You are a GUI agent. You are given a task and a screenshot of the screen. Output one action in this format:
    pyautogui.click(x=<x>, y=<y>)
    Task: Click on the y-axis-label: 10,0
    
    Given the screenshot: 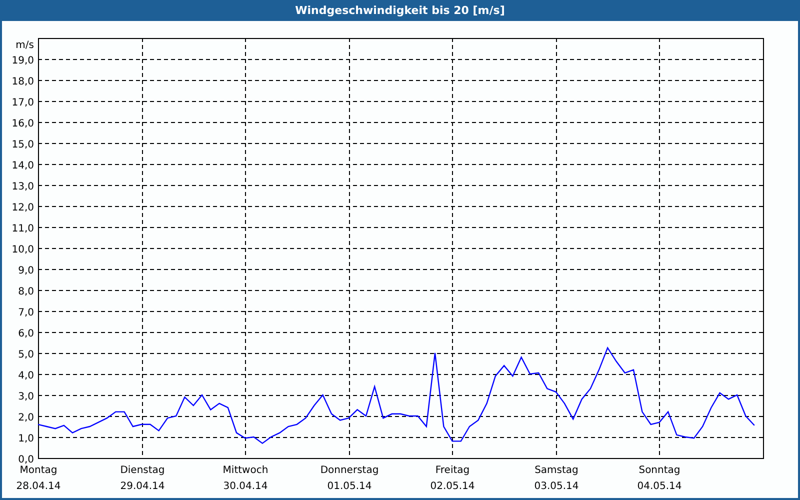 What is the action you would take?
    pyautogui.click(x=23, y=250)
    